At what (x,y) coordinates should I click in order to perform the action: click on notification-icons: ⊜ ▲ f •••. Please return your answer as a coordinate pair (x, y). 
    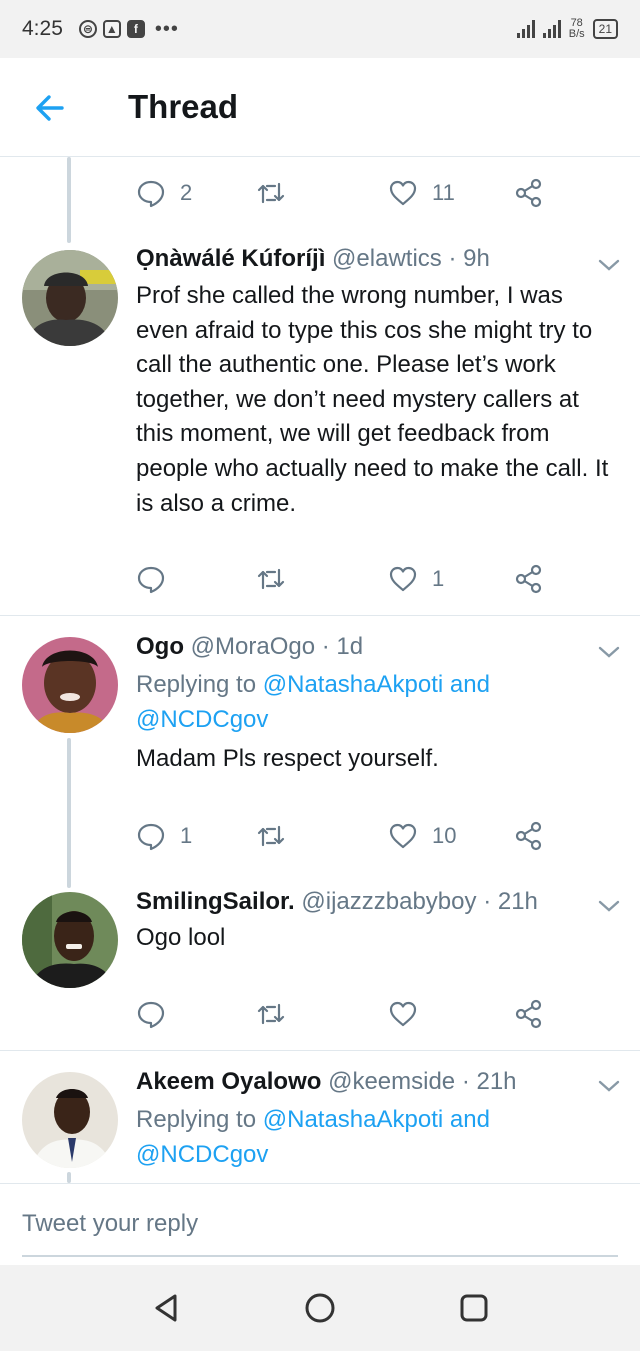
    Looking at the image, I should click on (128, 29).